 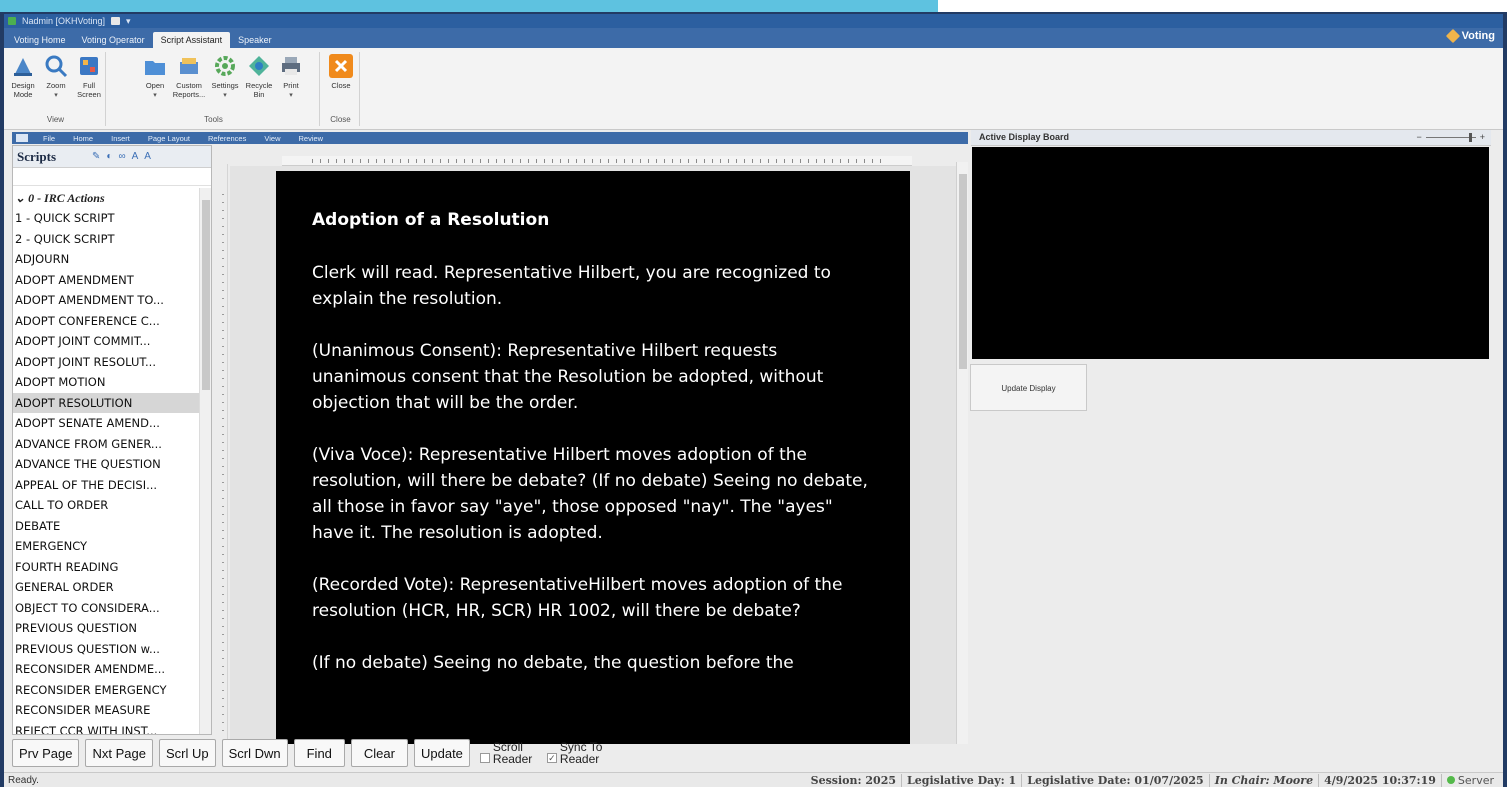 I want to click on settings-button: Settings ▾, so click(x=225, y=77).